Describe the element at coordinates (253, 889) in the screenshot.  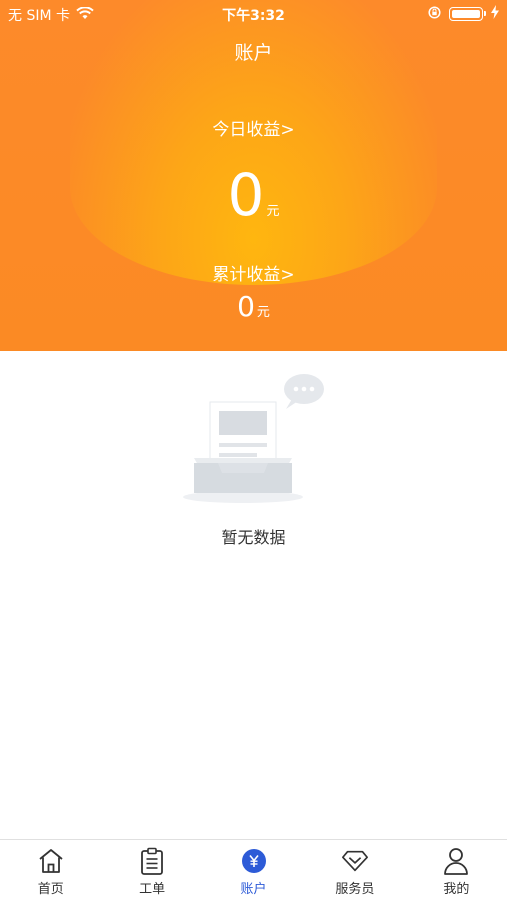
I see `tab-account-label: 账户` at that location.